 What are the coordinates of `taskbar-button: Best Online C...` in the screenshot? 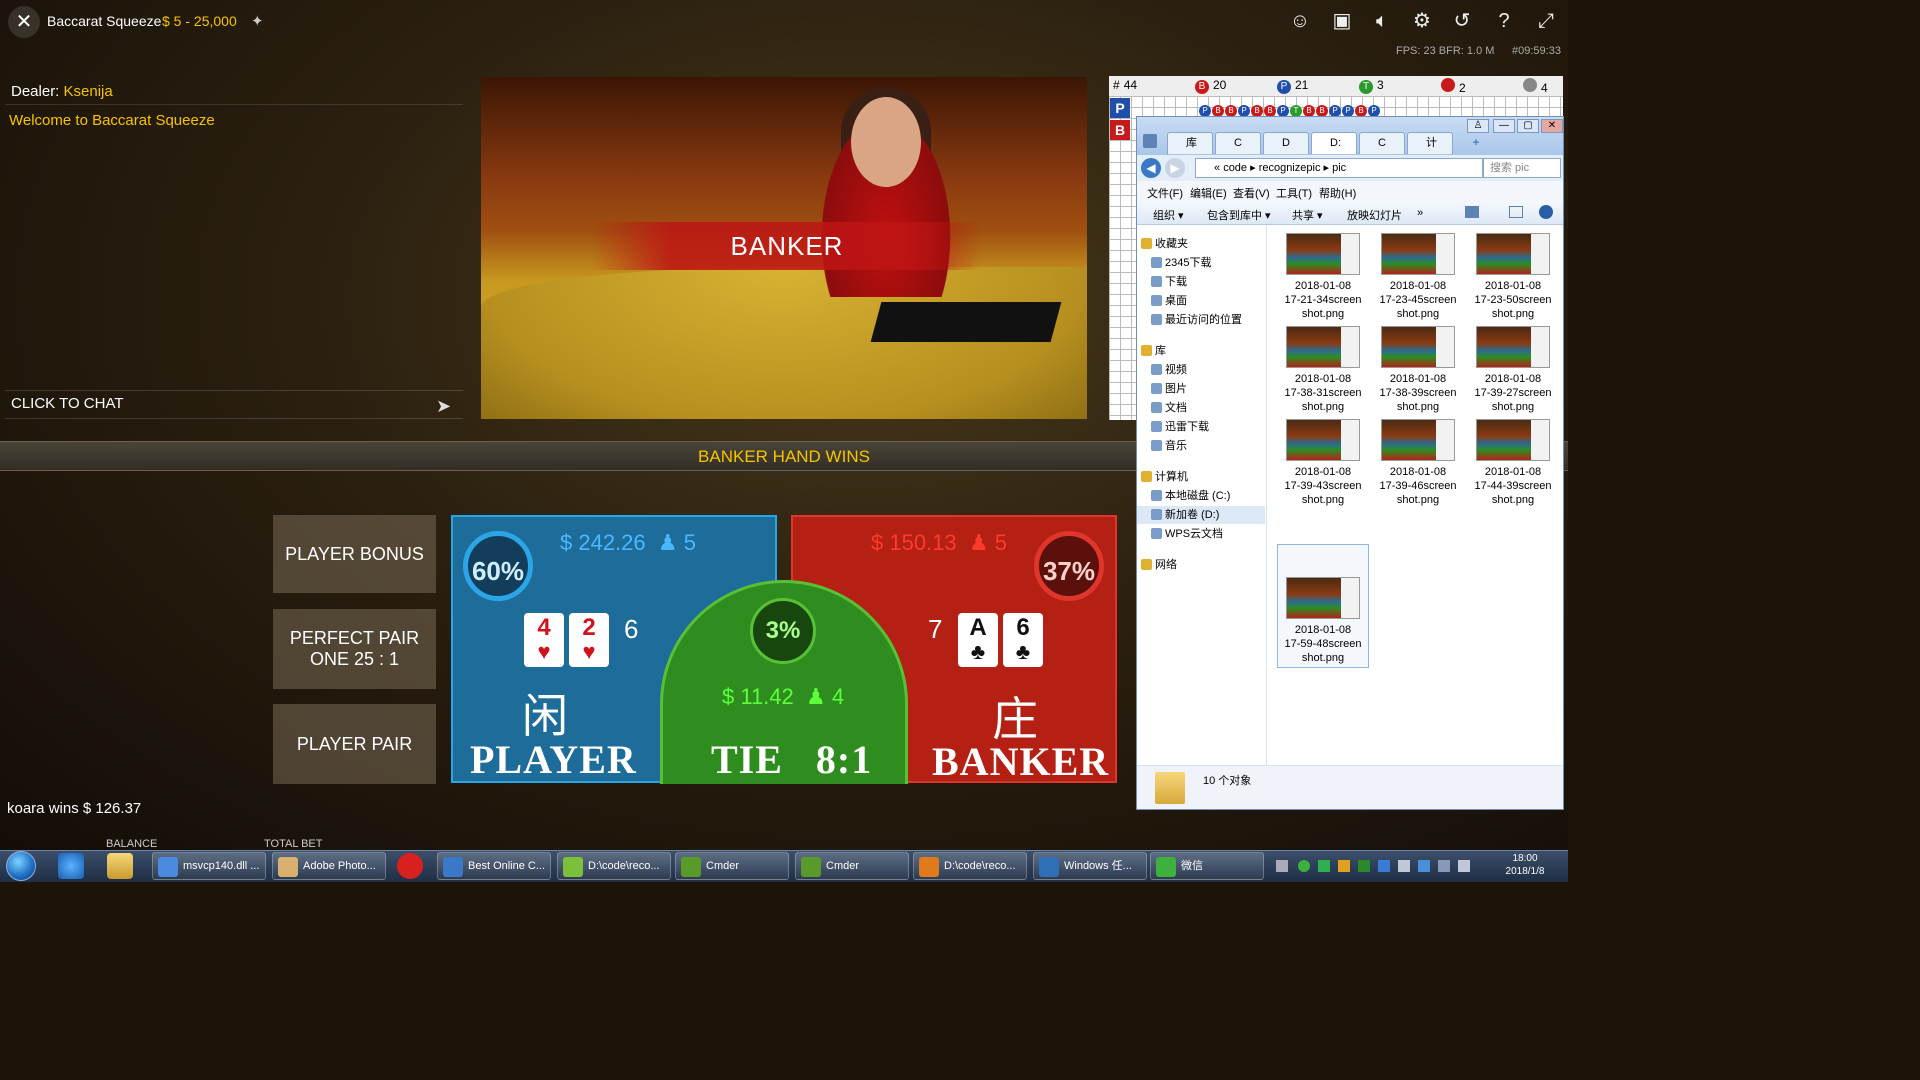 It's located at (494, 866).